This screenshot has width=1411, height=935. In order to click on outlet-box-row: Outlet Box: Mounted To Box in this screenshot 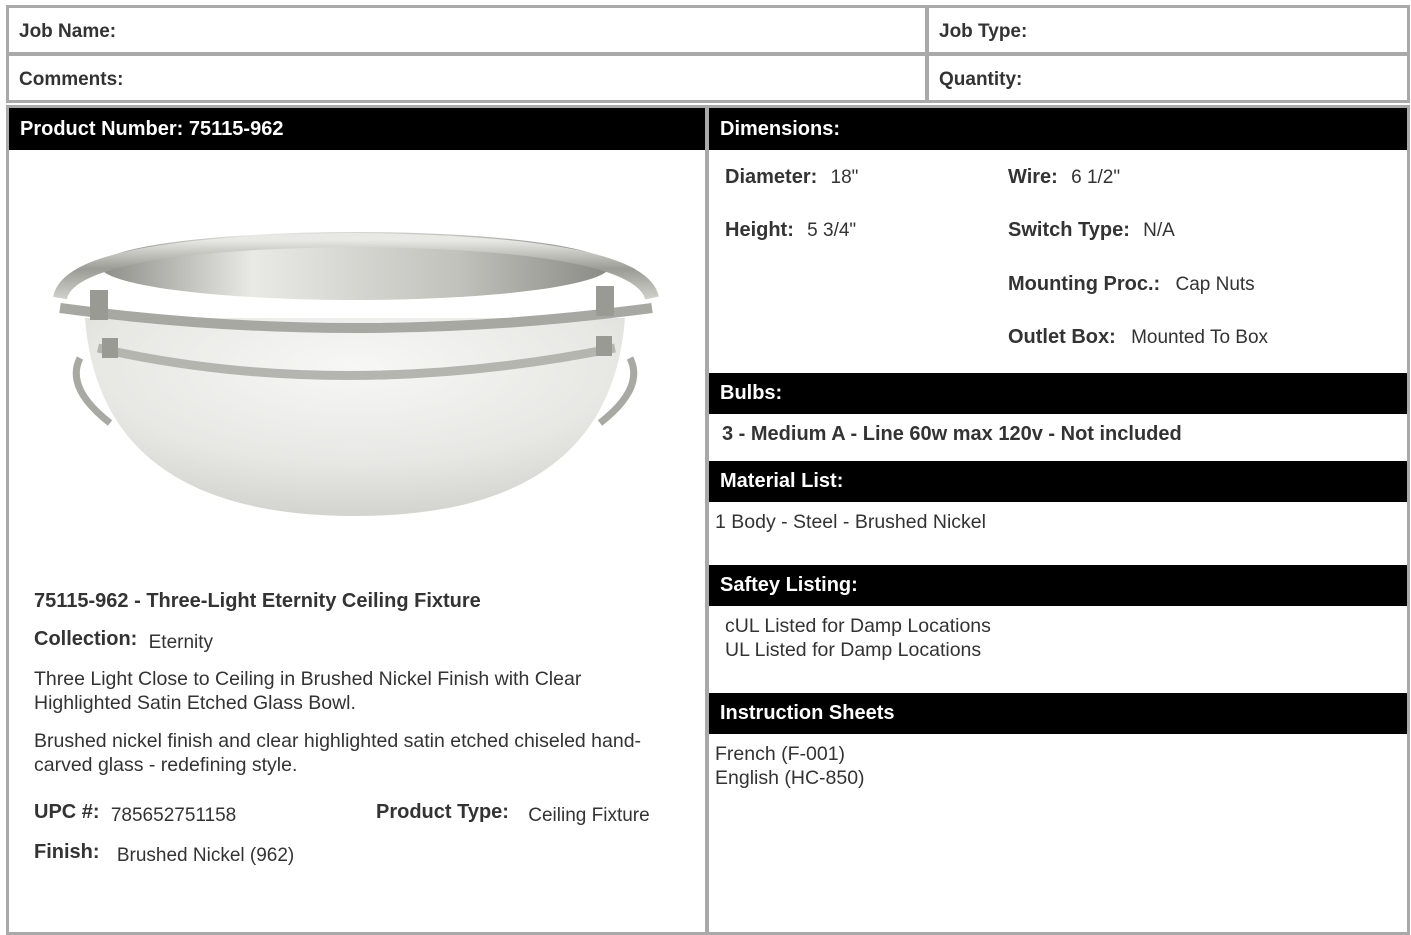, I will do `click(1138, 337)`.